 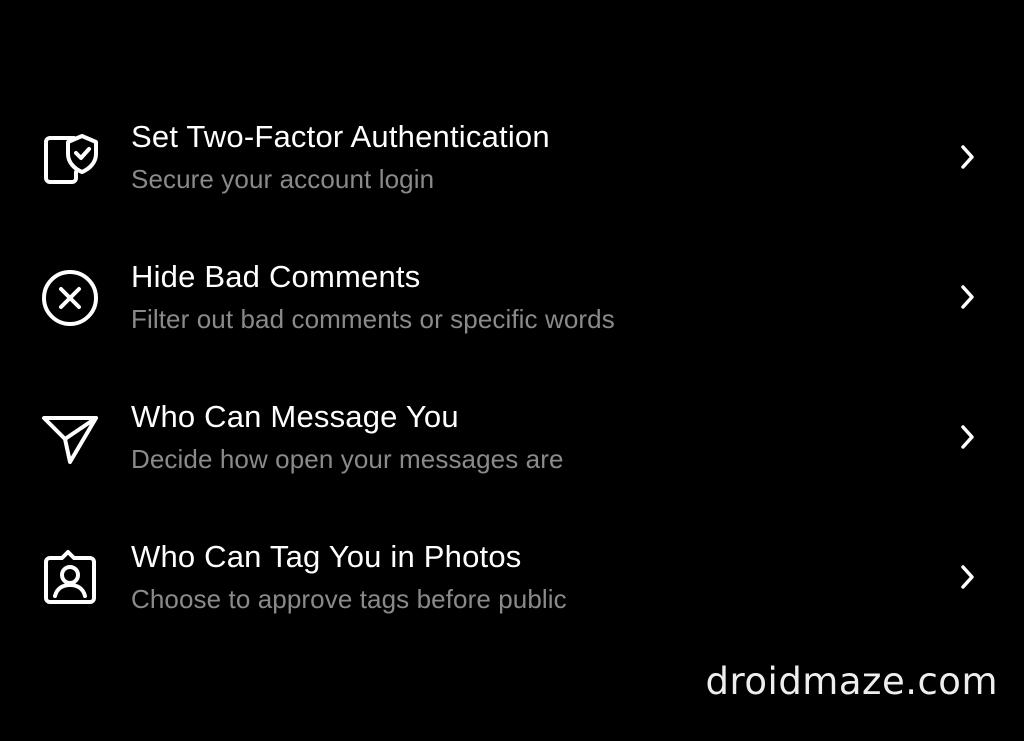 What do you see at coordinates (349, 599) in the screenshot?
I see `settings-item-subtitle: Choose to approve tags before public` at bounding box center [349, 599].